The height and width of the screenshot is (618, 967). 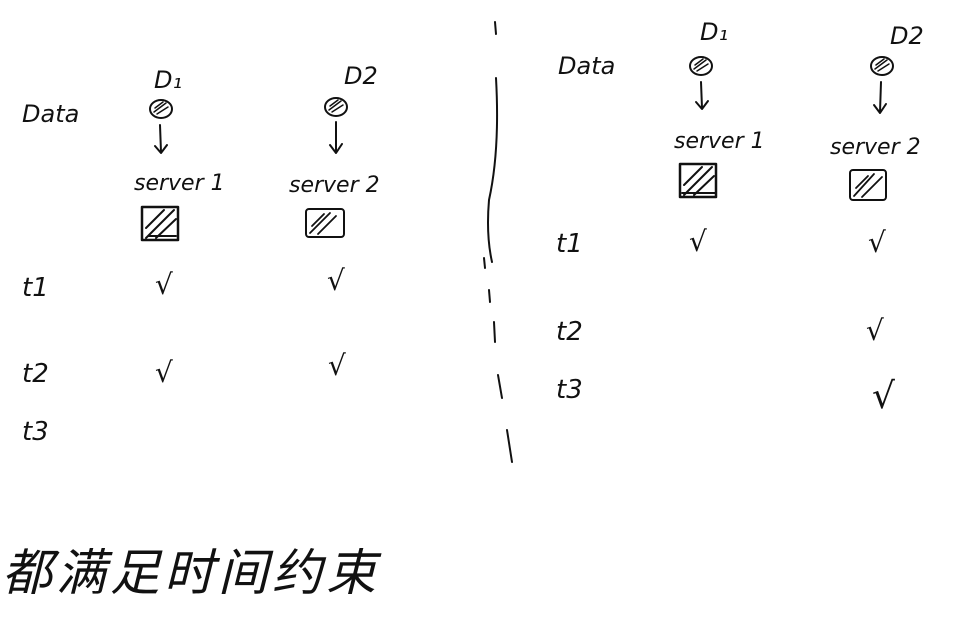 What do you see at coordinates (161, 109) in the screenshot?
I see `left-d1-disk-icon` at bounding box center [161, 109].